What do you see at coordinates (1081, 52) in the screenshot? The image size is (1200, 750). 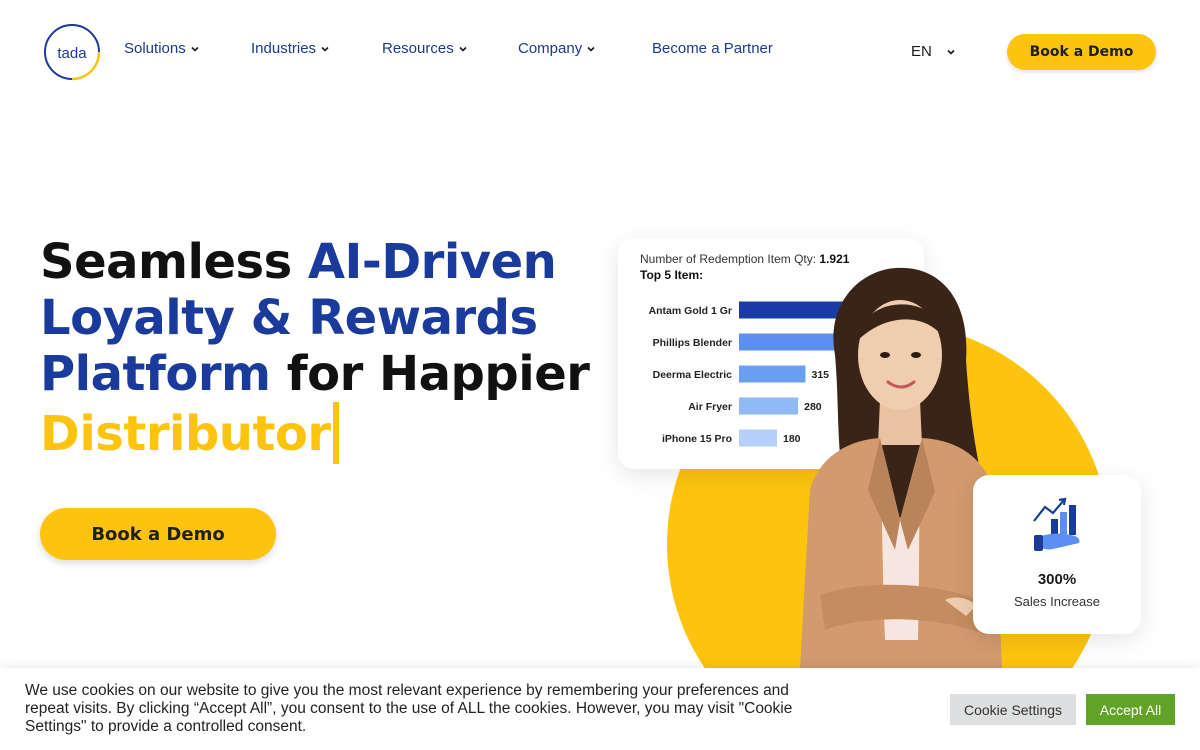 I see `header-book-demo-button: Book a Demo` at bounding box center [1081, 52].